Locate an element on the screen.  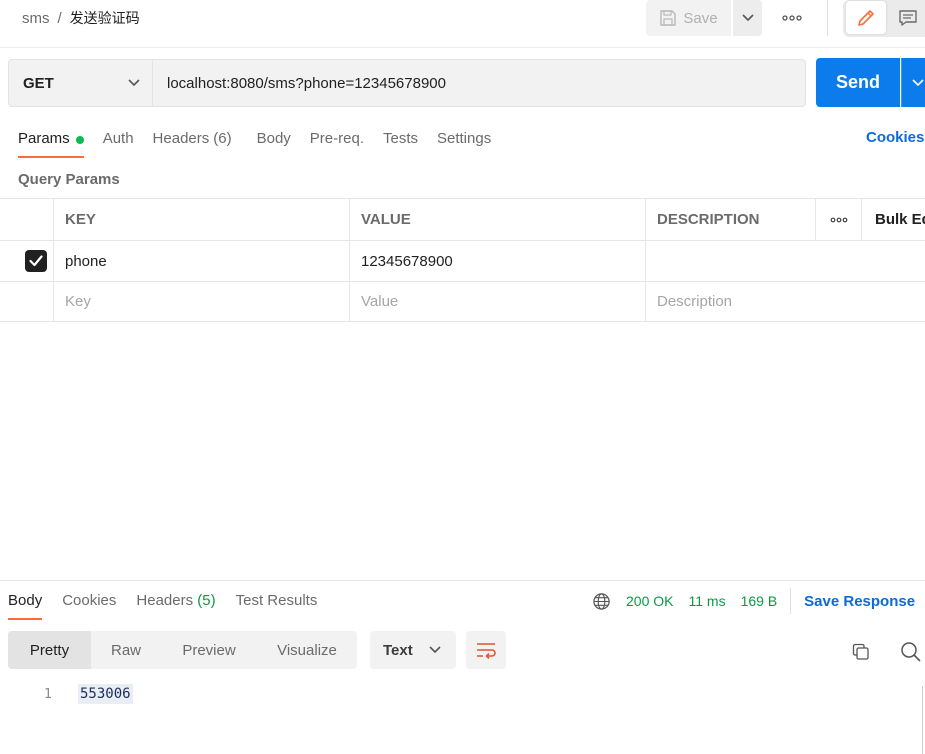
tab-body: Body is located at coordinates (274, 143).